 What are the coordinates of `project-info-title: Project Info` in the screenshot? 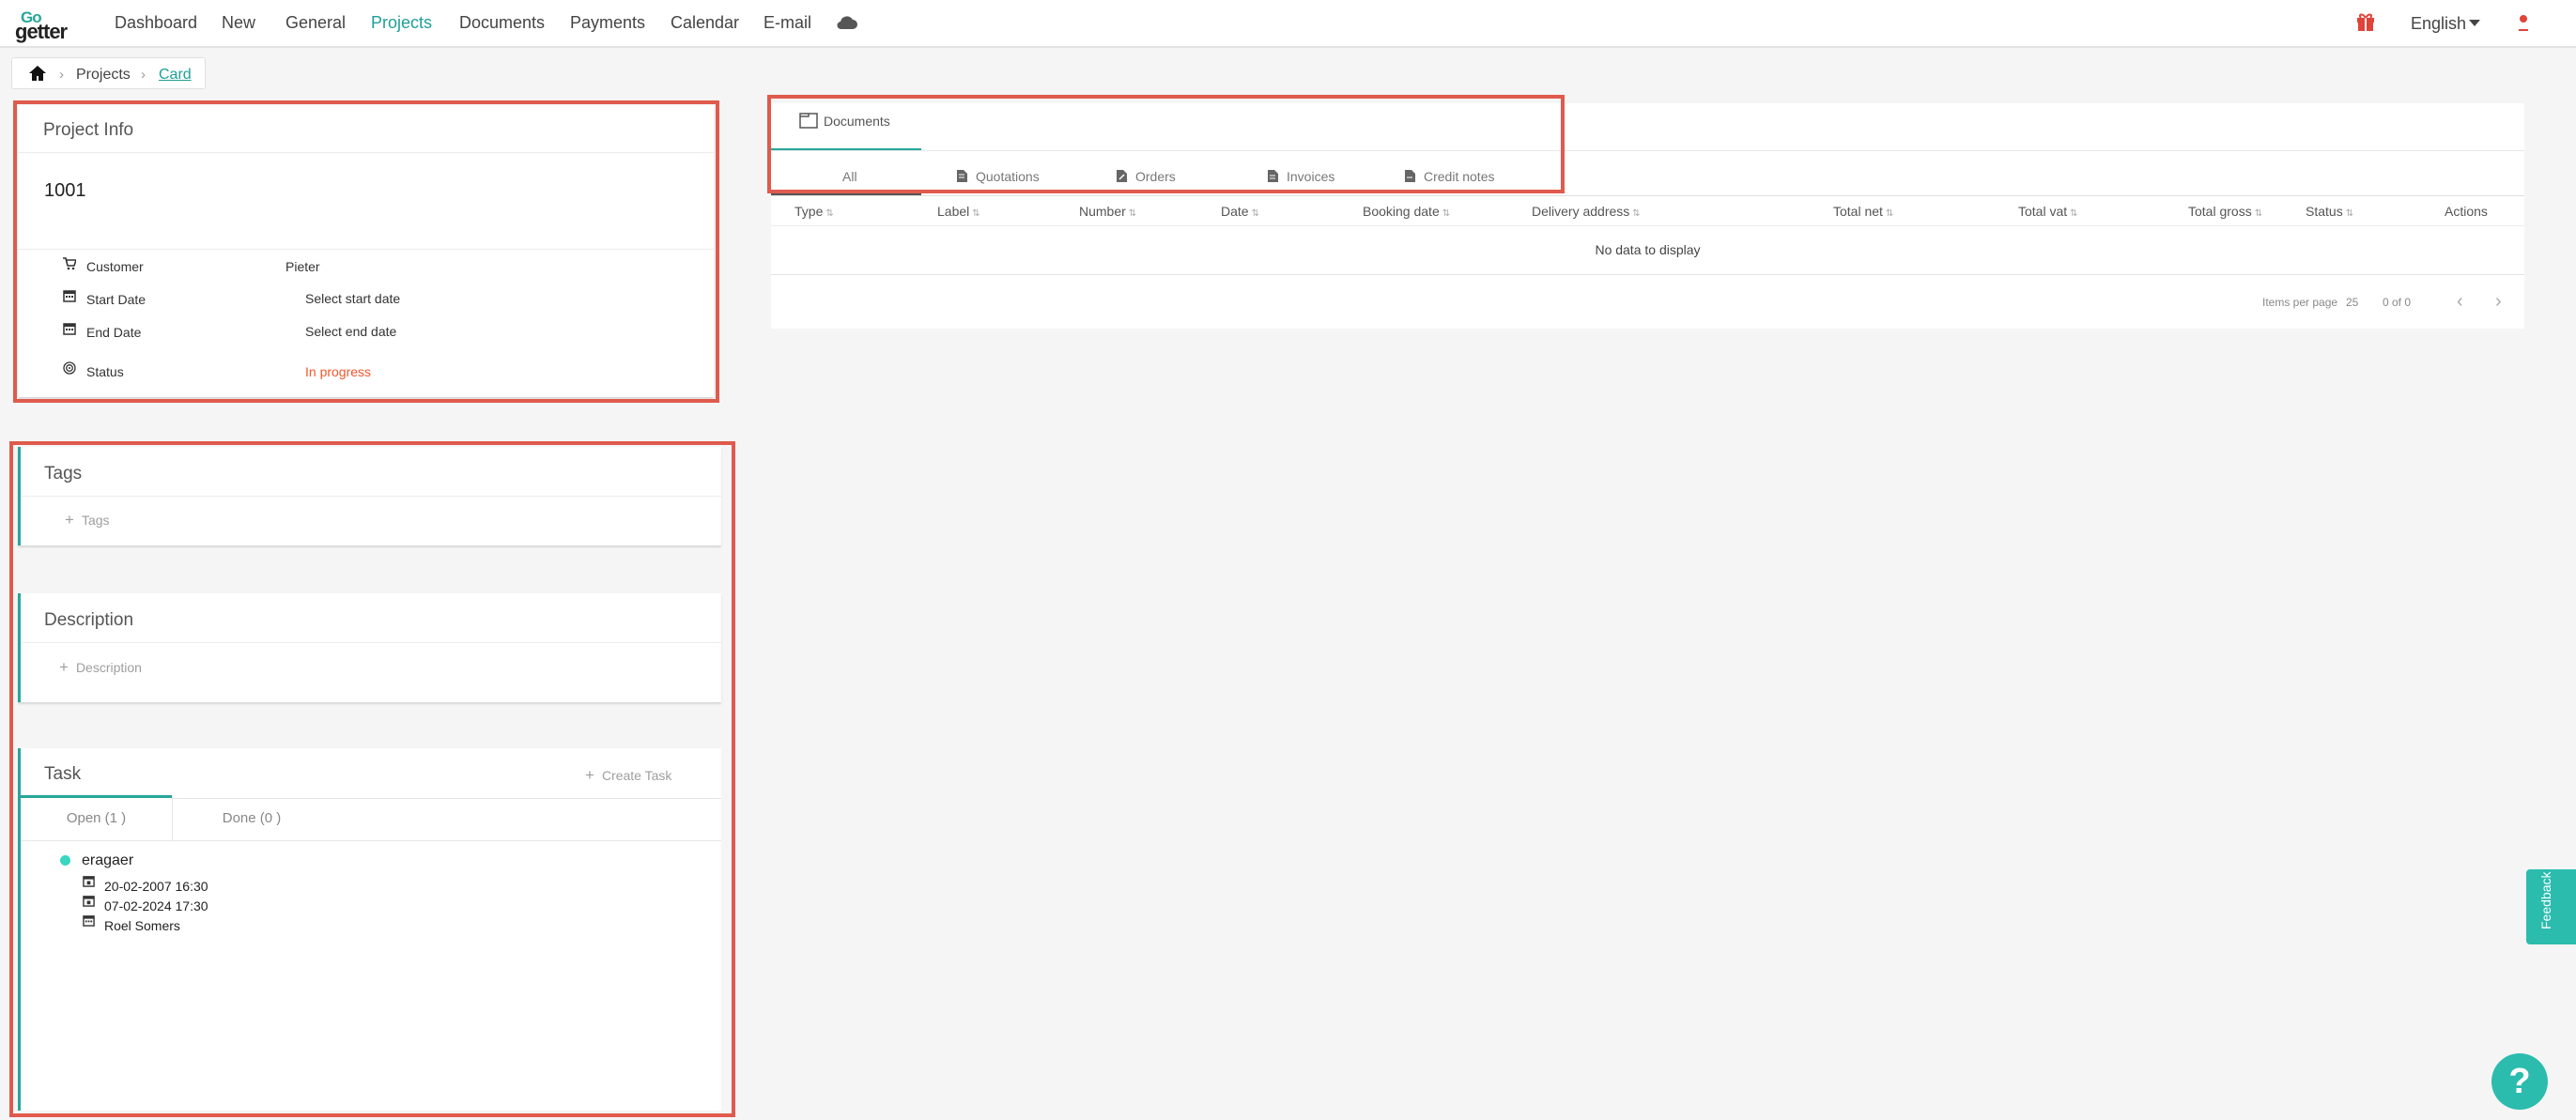 It's located at (88, 130).